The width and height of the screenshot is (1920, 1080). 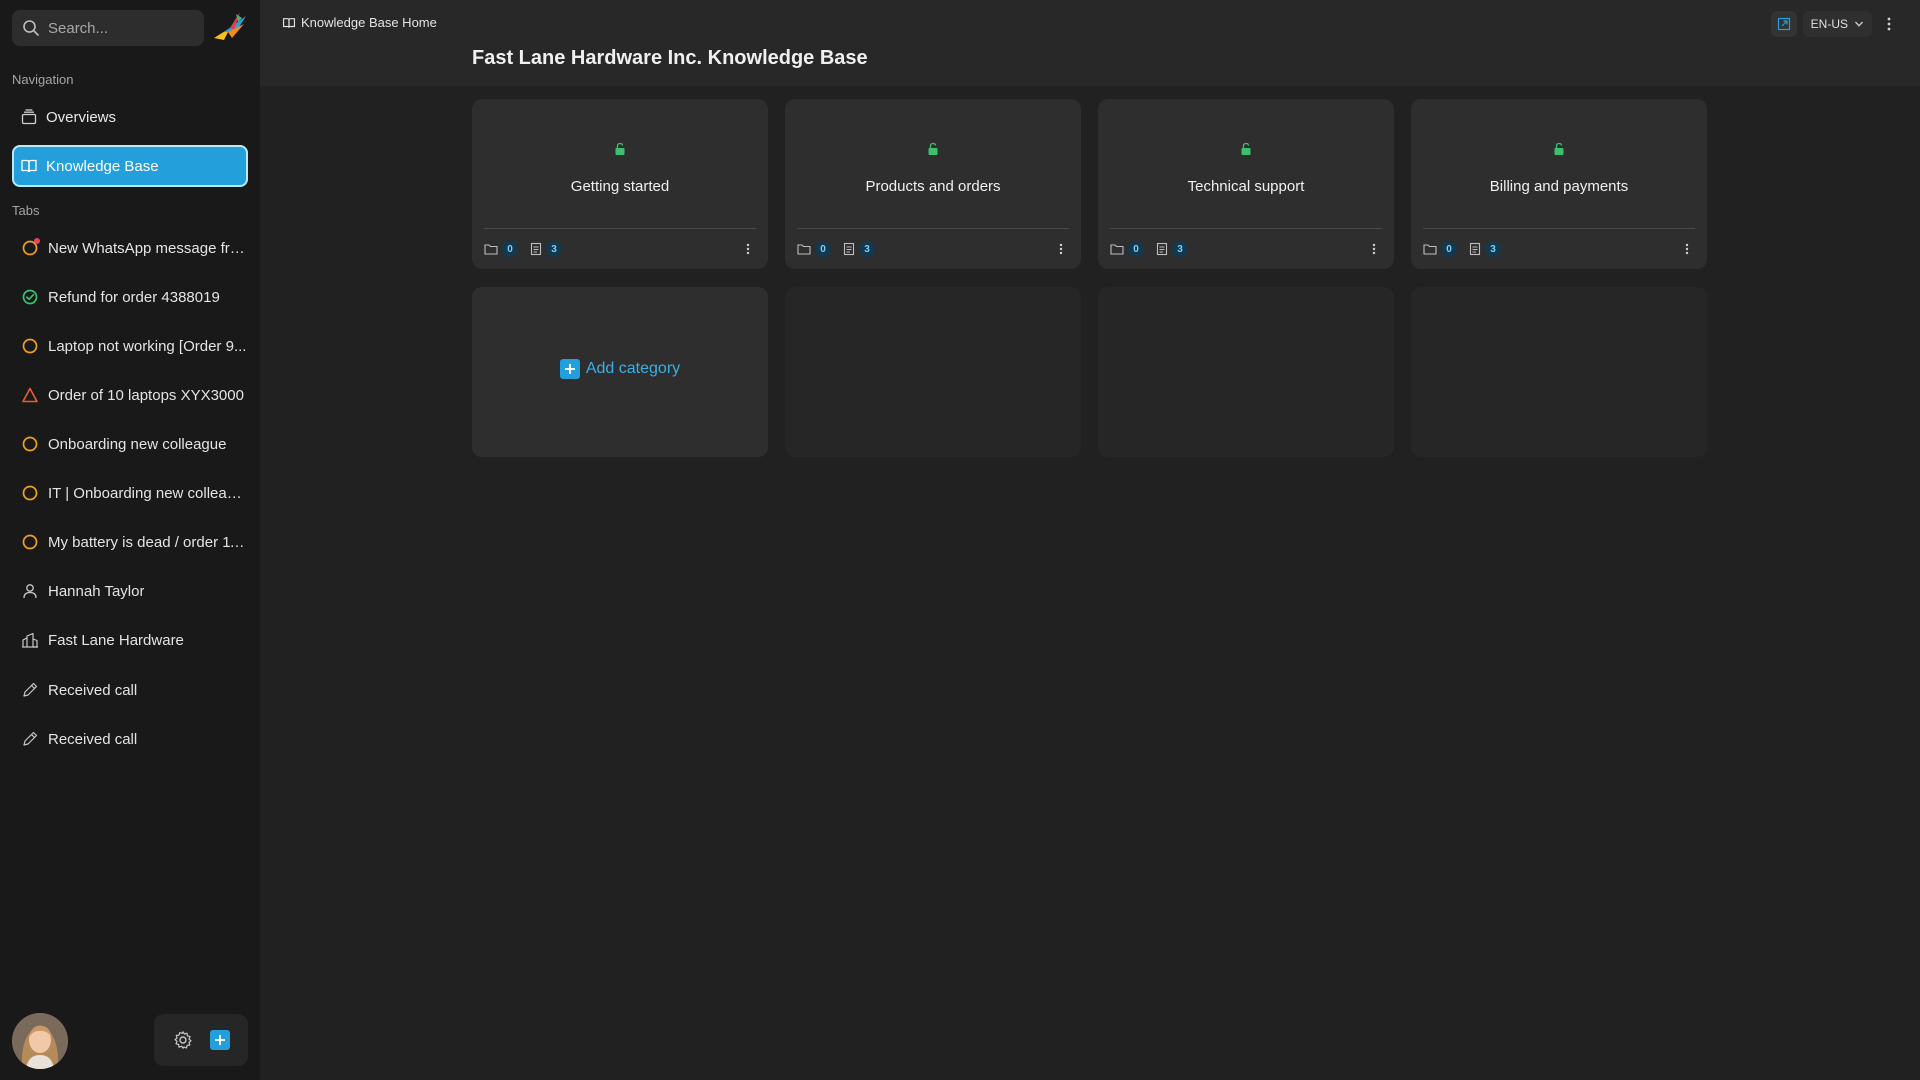 I want to click on category-title: Billing and payments, so click(x=1559, y=186).